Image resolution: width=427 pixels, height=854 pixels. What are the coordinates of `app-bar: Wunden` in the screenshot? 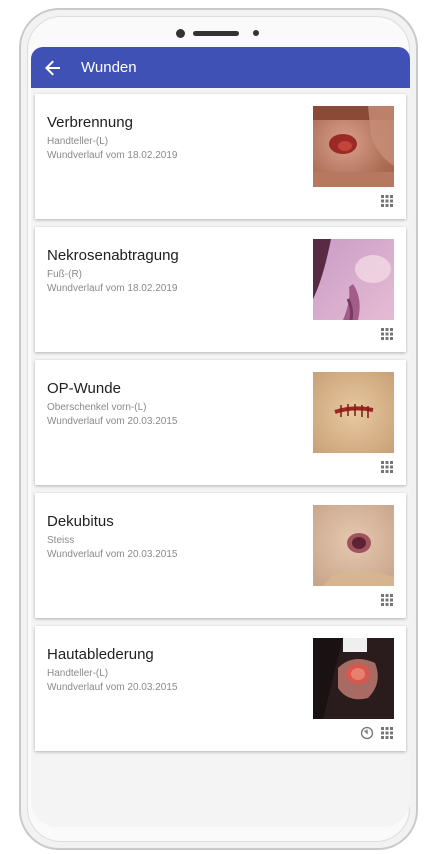 It's located at (220, 67).